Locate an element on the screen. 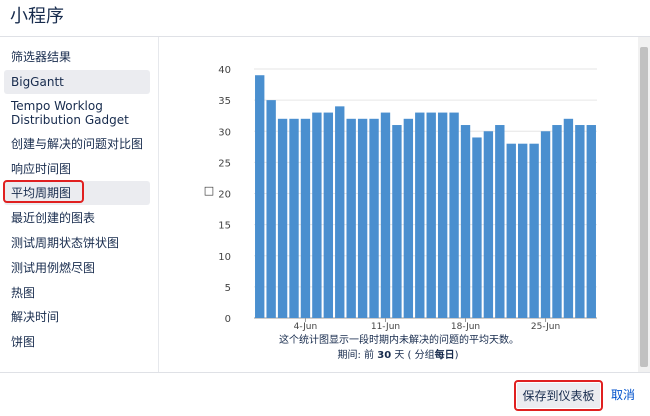  dialog-header: 小程序 is located at coordinates (325, 18).